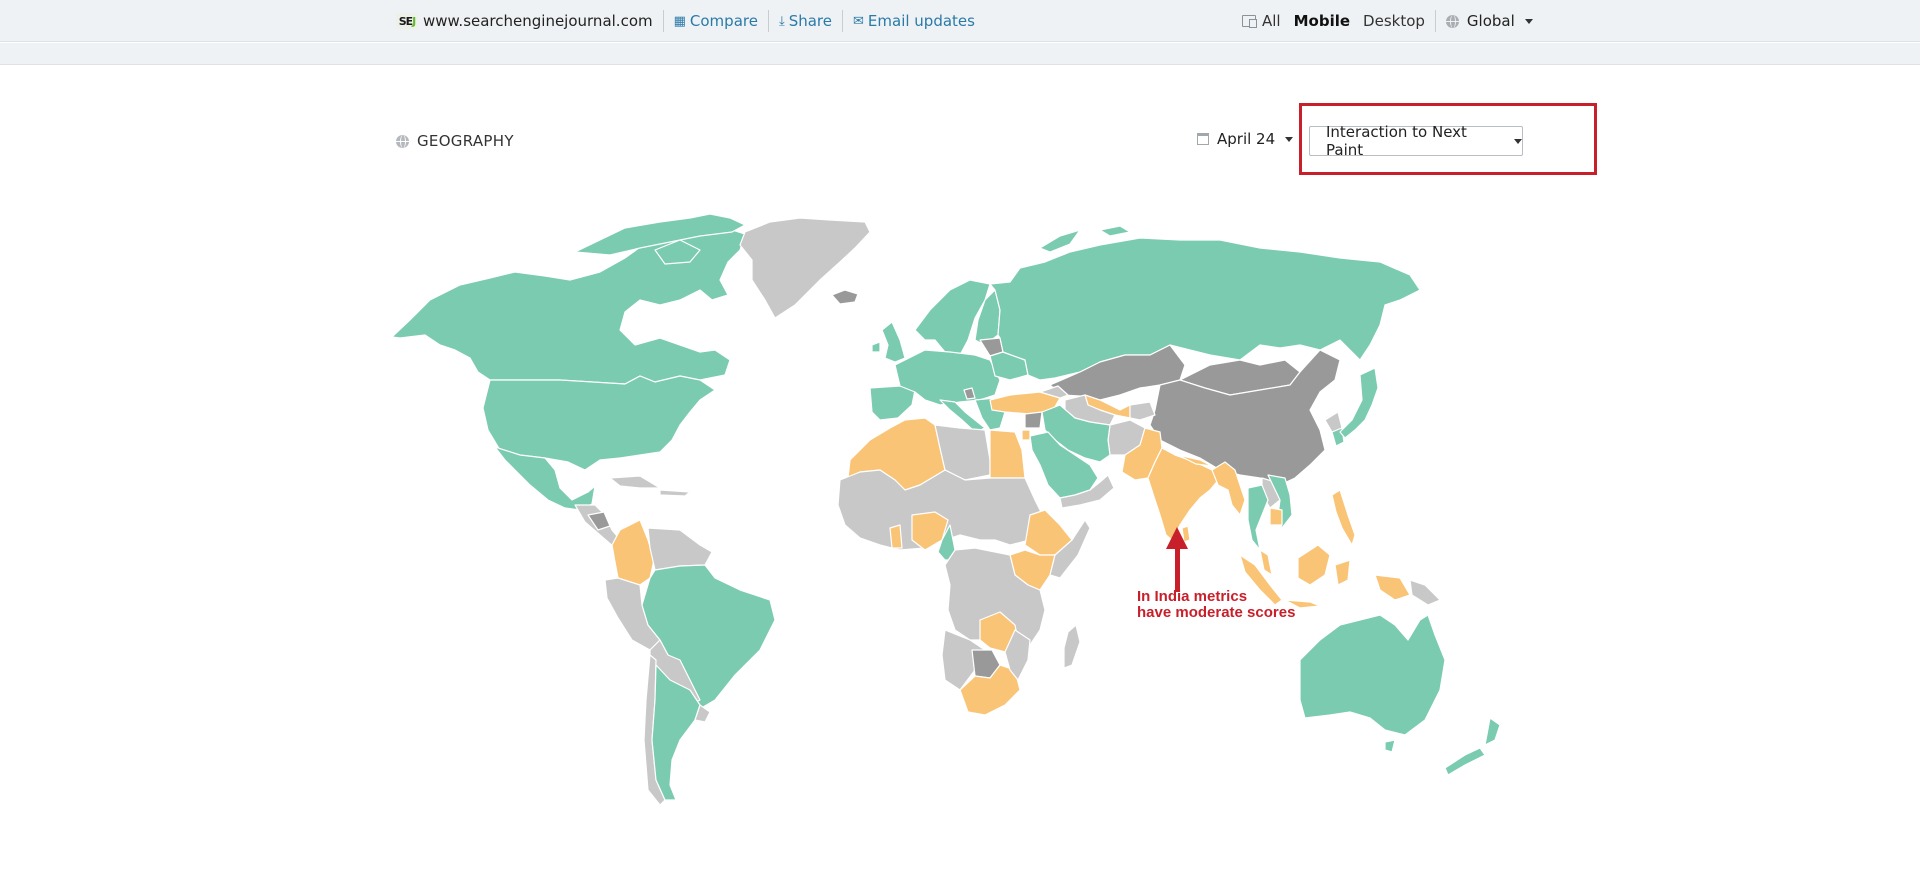  Describe the element at coordinates (892, 403) in the screenshot. I see `region-iberia` at that location.